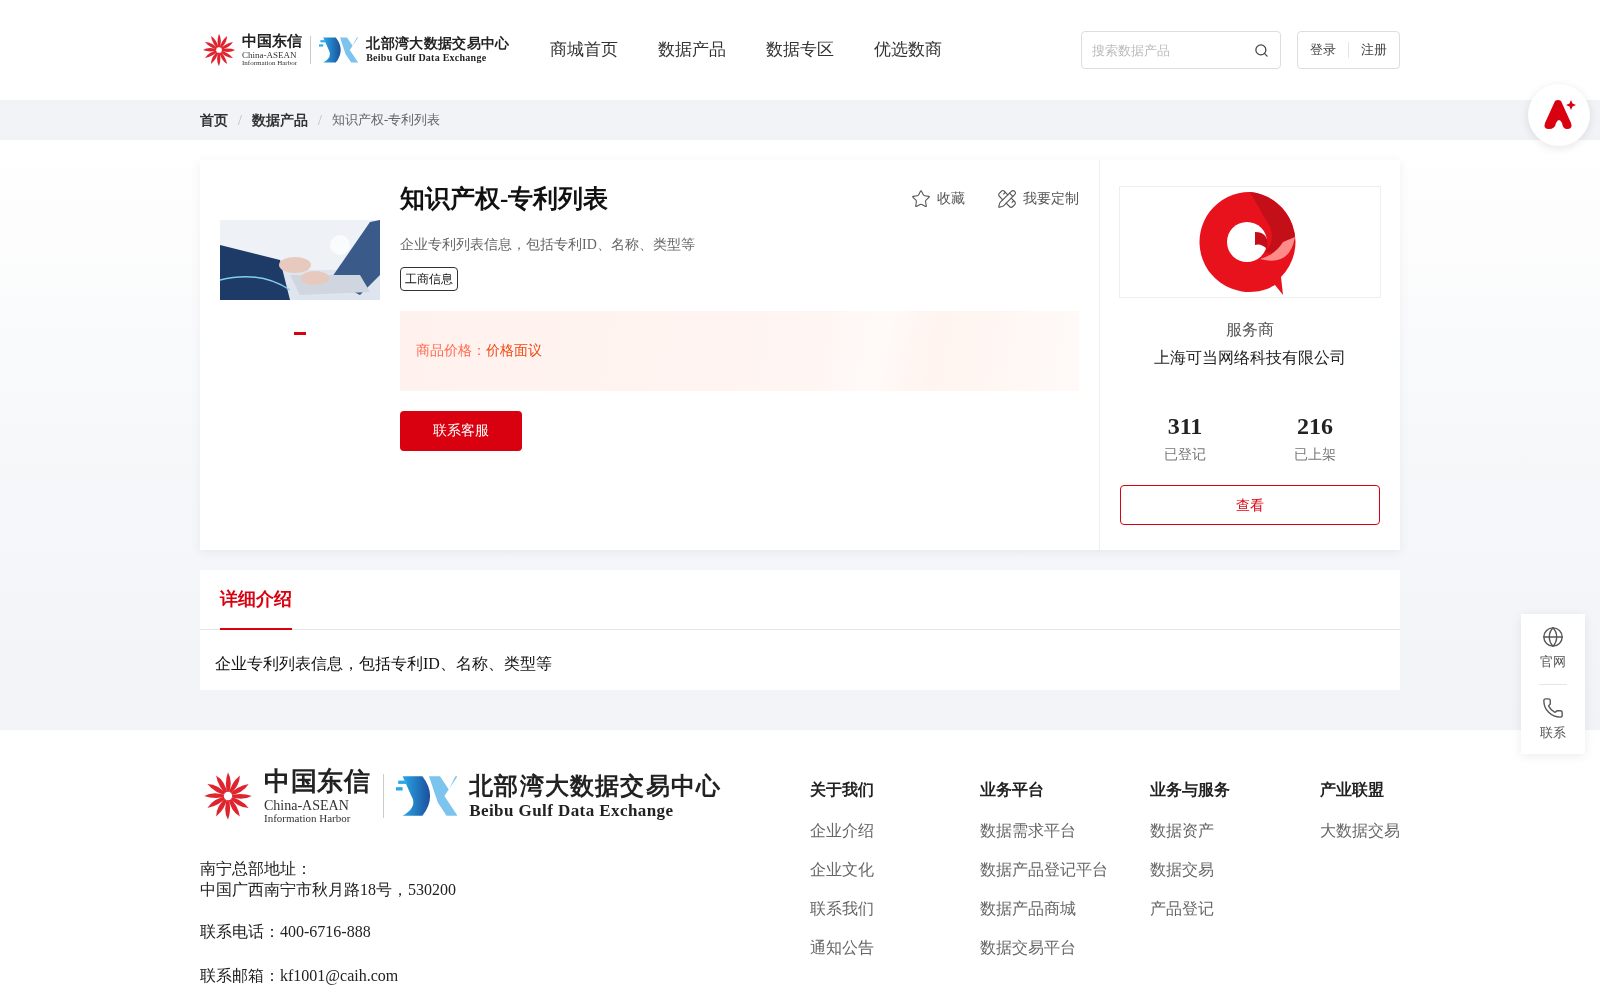 Image resolution: width=1600 pixels, height=1000 pixels. What do you see at coordinates (1190, 790) in the screenshot?
I see `footer-heading: 业务与服务` at bounding box center [1190, 790].